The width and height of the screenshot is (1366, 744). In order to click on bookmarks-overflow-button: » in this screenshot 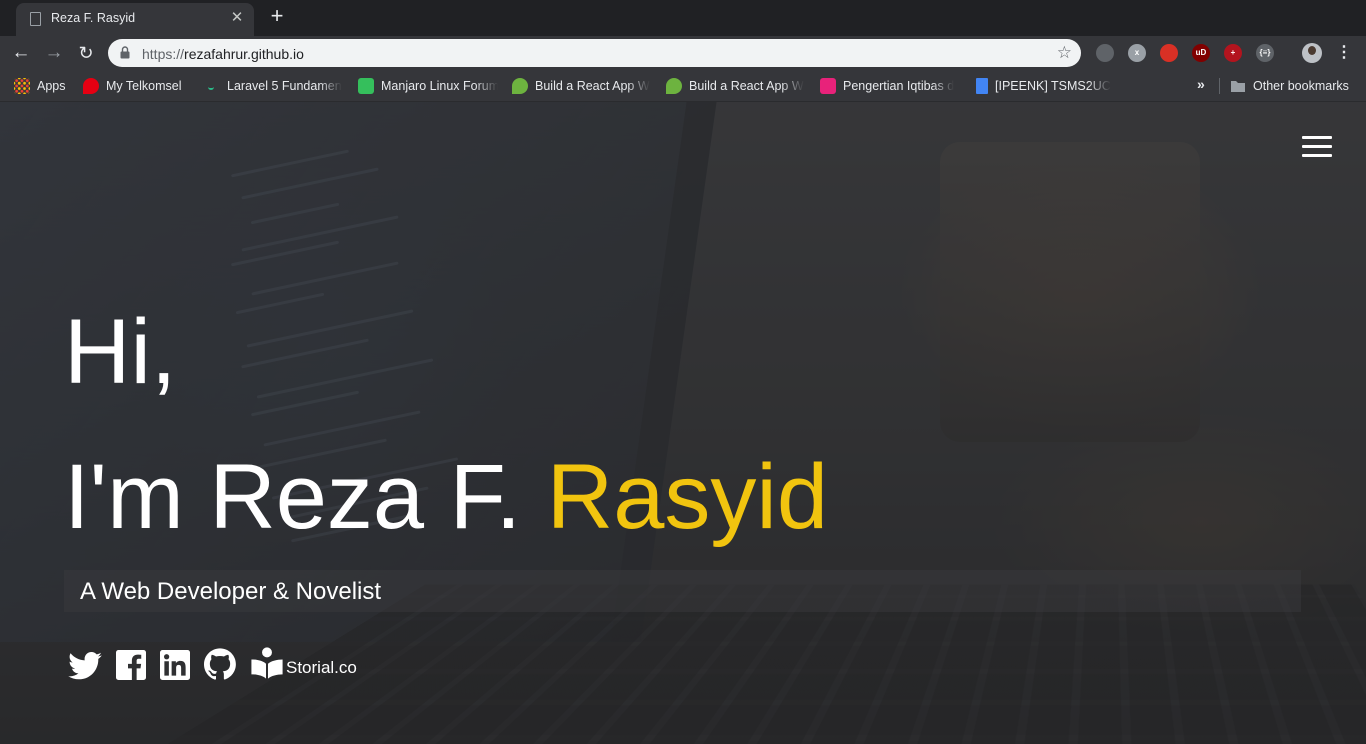, I will do `click(1201, 84)`.